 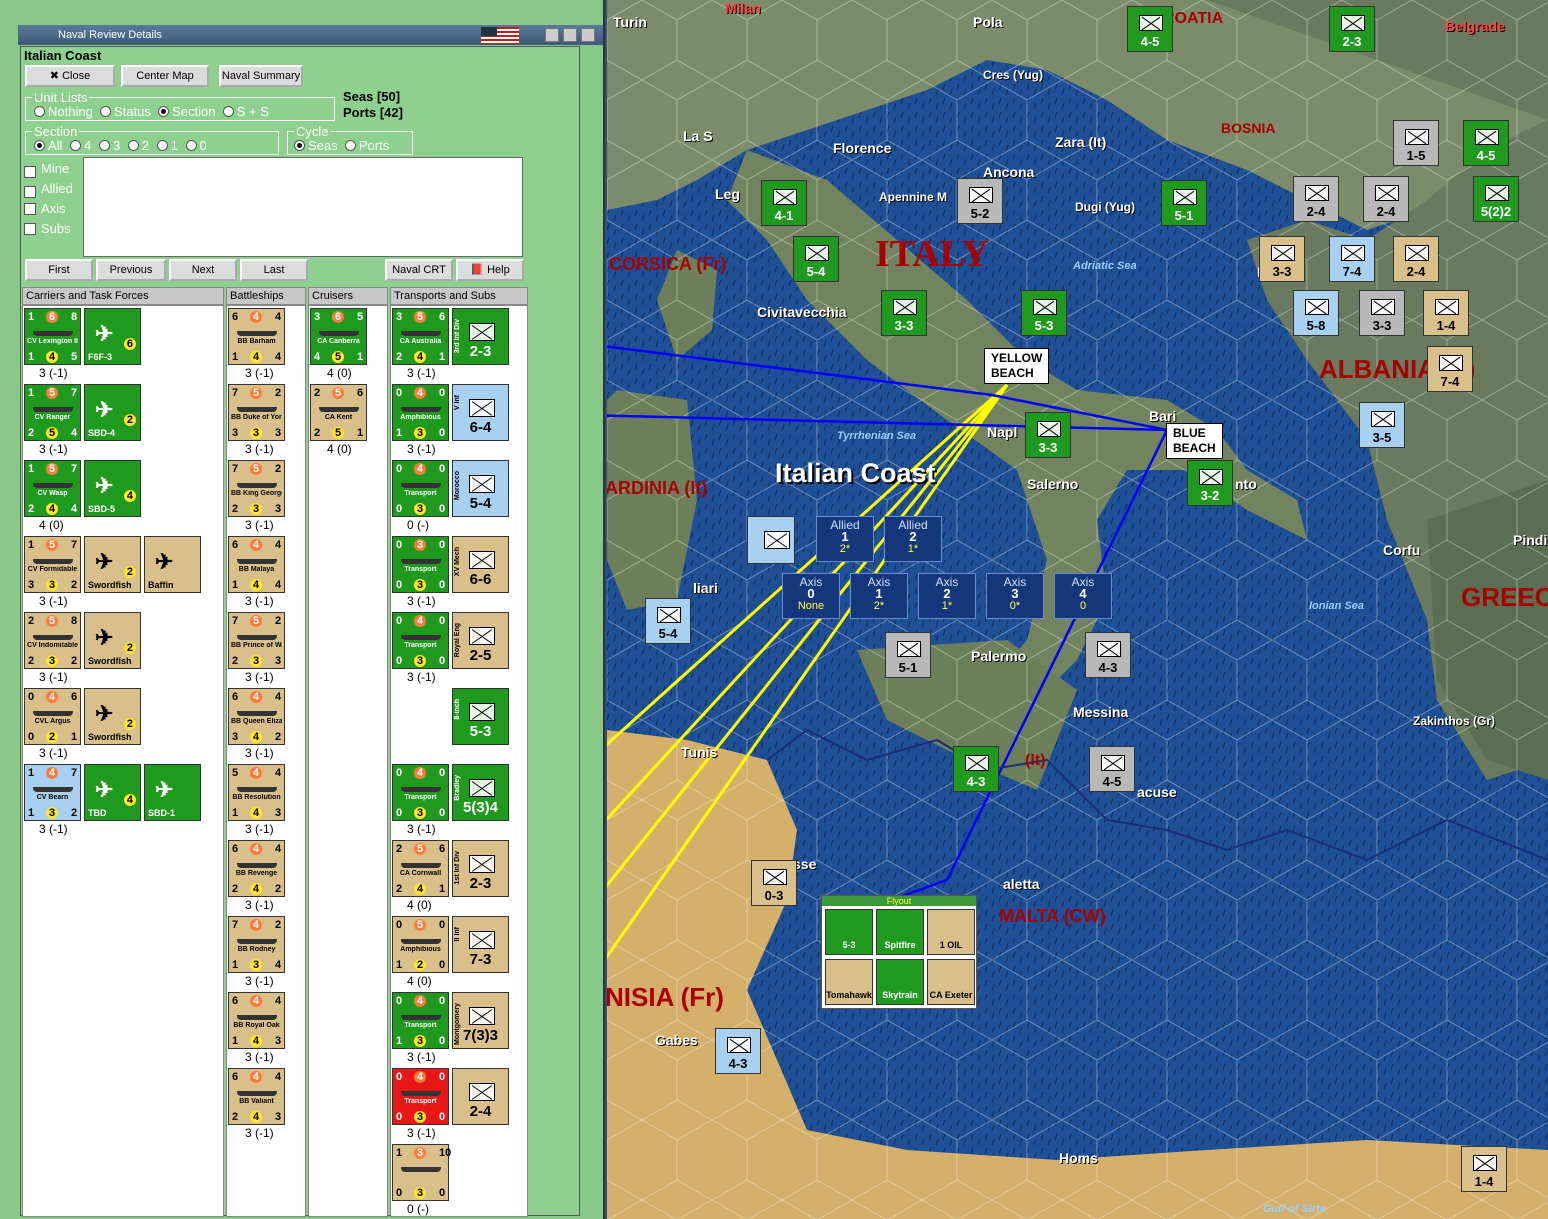 What do you see at coordinates (480, 1096) in the screenshot?
I see `unit-counter: 2-4` at bounding box center [480, 1096].